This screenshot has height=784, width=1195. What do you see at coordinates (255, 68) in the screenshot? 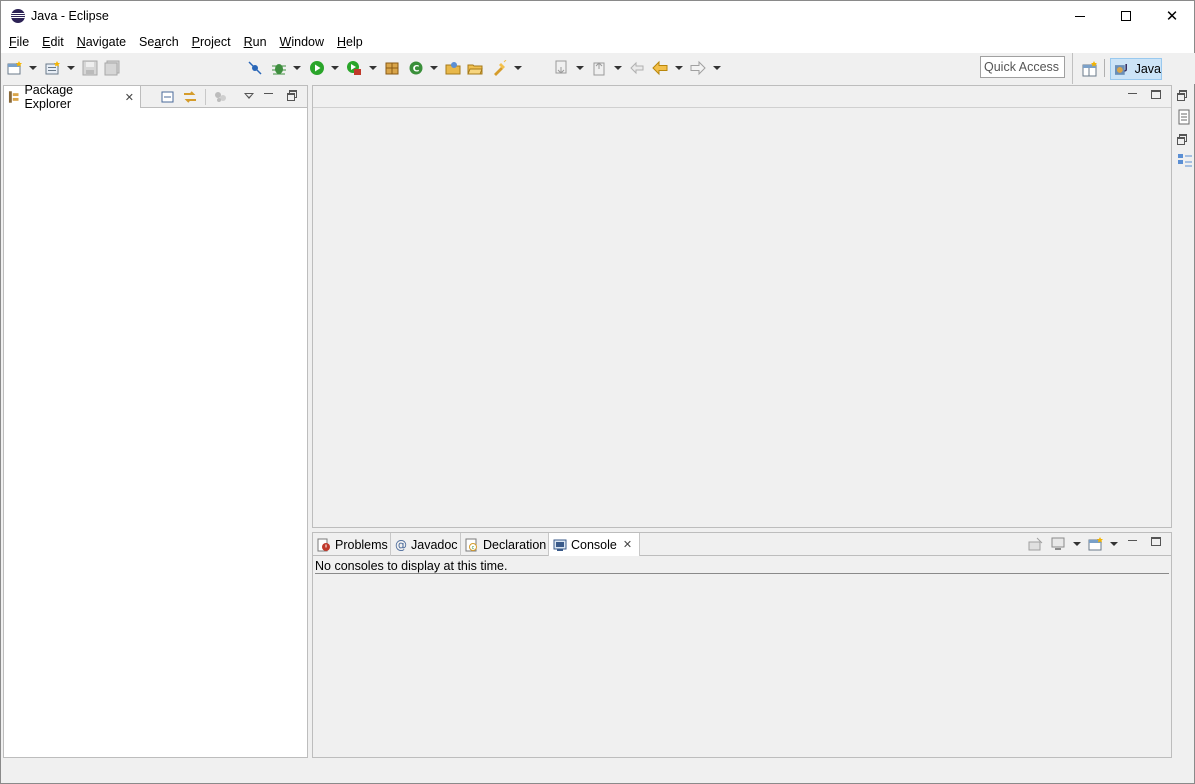
I see `skip-breakpoints-icon` at bounding box center [255, 68].